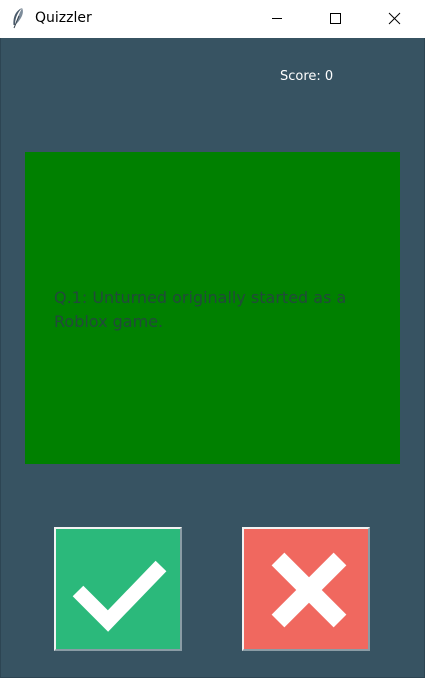 This screenshot has width=425, height=678. Describe the element at coordinates (18, 18) in the screenshot. I see `feather-icon` at that location.